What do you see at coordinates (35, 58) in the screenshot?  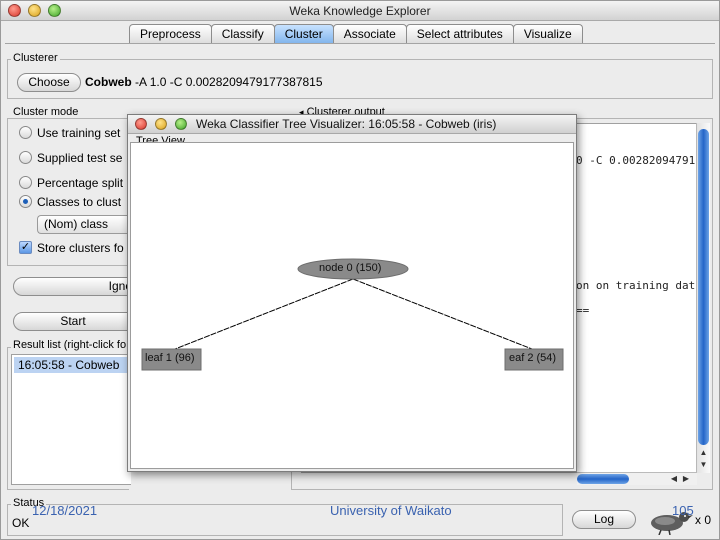 I see `clusterer-legend: Clusterer` at bounding box center [35, 58].